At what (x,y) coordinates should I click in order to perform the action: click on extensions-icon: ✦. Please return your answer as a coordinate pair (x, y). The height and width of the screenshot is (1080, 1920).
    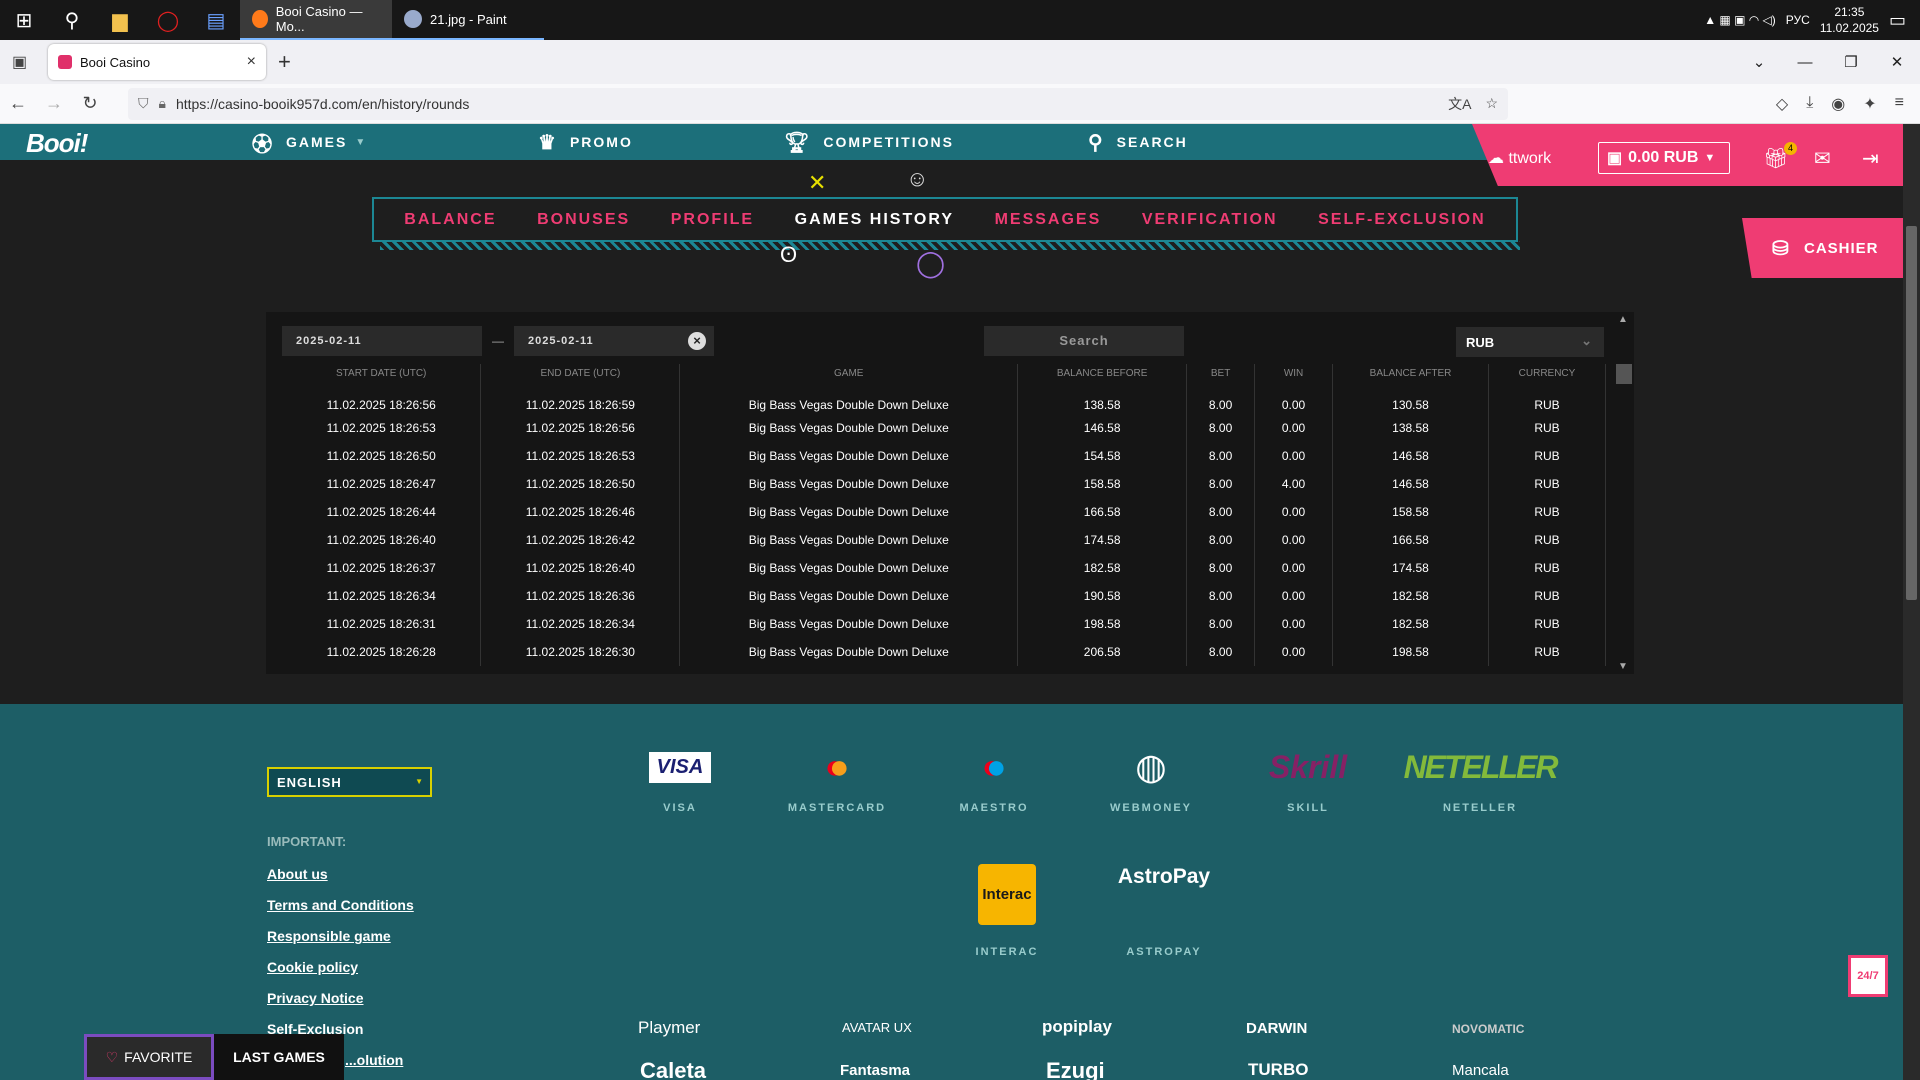
    Looking at the image, I should click on (1869, 104).